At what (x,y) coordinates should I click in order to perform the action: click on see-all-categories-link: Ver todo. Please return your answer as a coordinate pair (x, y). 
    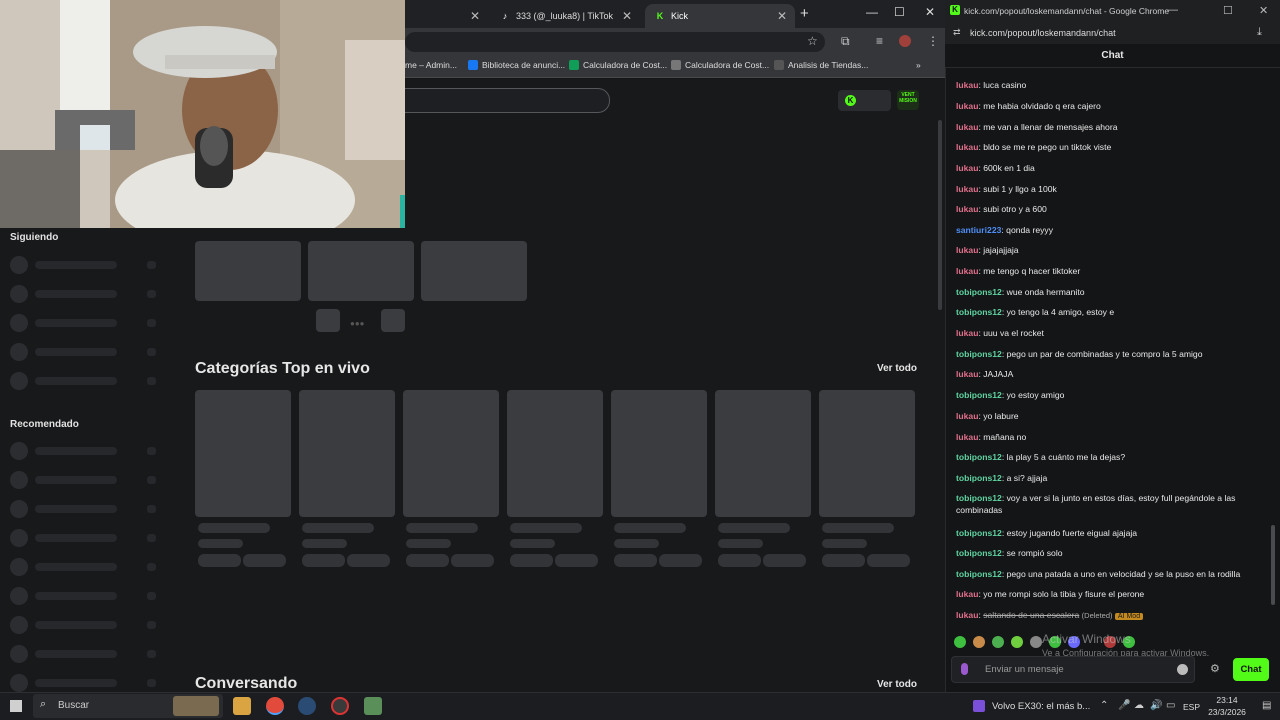
    Looking at the image, I should click on (897, 368).